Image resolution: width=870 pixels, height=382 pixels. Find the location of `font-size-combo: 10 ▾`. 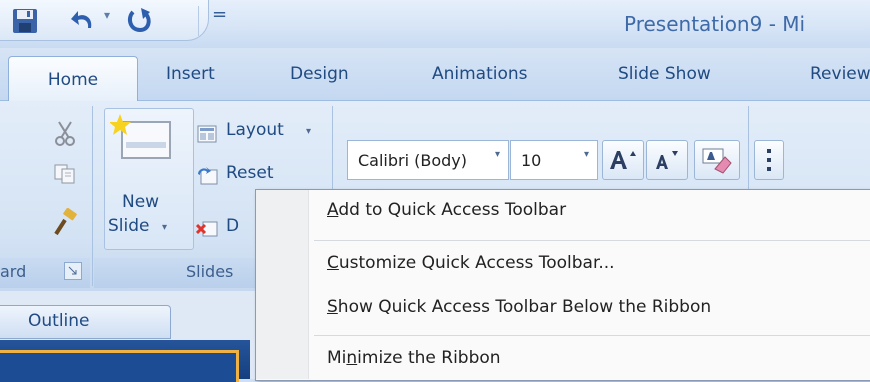

font-size-combo: 10 ▾ is located at coordinates (554, 160).